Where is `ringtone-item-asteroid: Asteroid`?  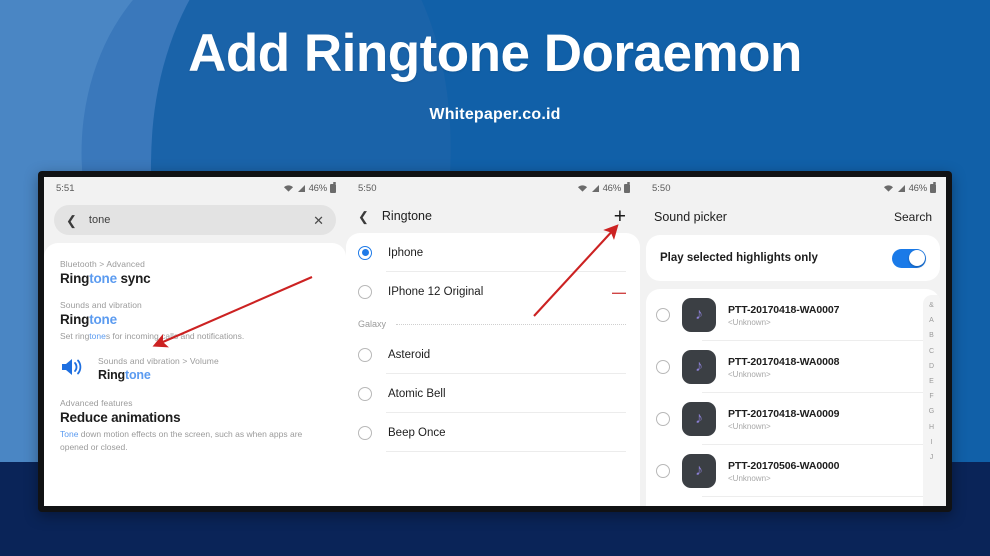 ringtone-item-asteroid: Asteroid is located at coordinates (493, 354).